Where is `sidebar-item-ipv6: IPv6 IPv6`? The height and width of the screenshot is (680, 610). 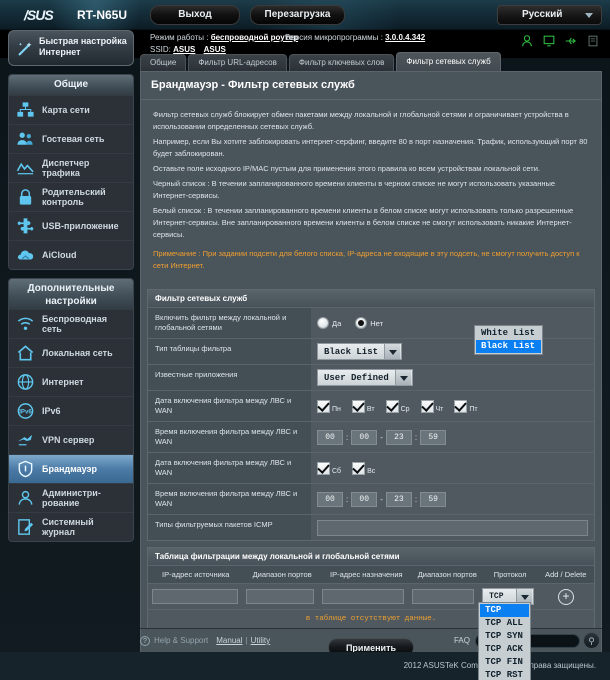 sidebar-item-ipv6: IPv6 IPv6 is located at coordinates (71, 410).